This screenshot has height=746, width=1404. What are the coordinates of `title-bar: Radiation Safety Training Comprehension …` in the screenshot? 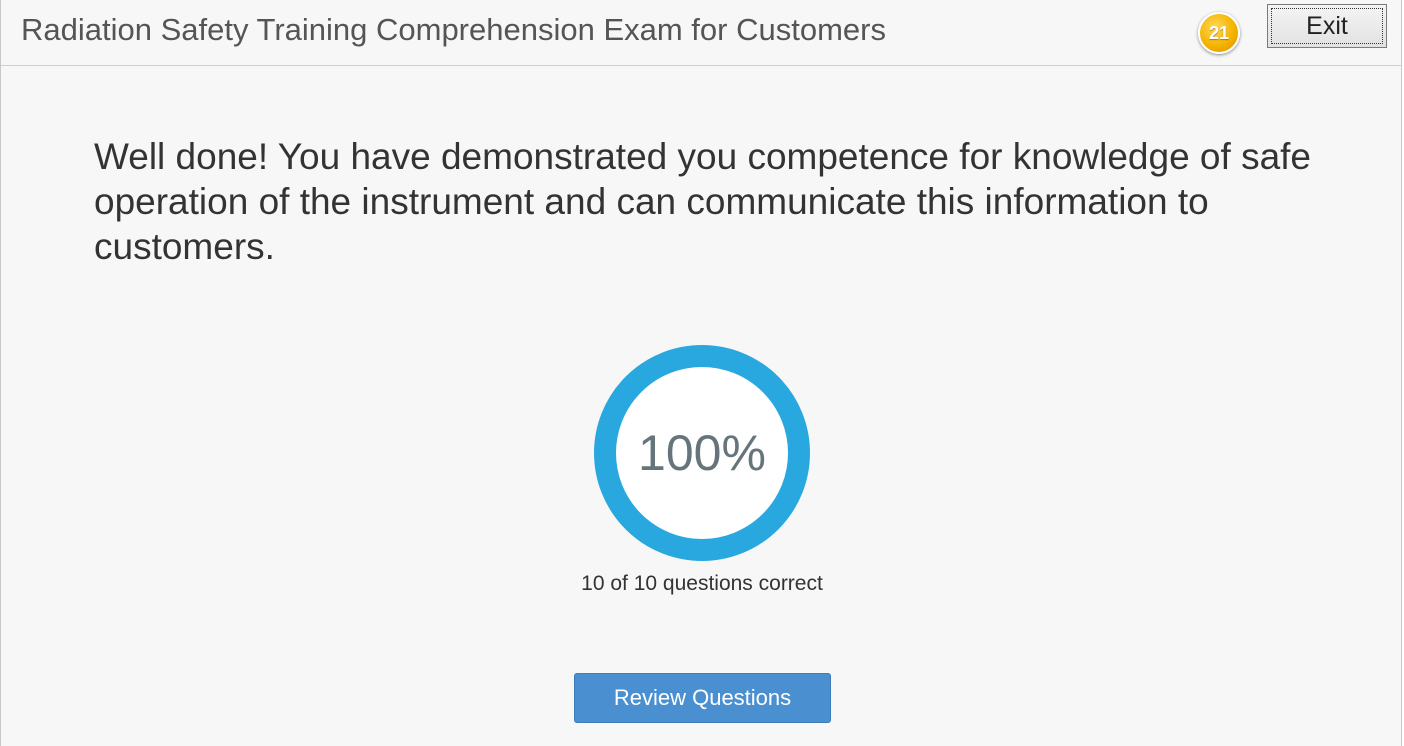 It's located at (701, 33).